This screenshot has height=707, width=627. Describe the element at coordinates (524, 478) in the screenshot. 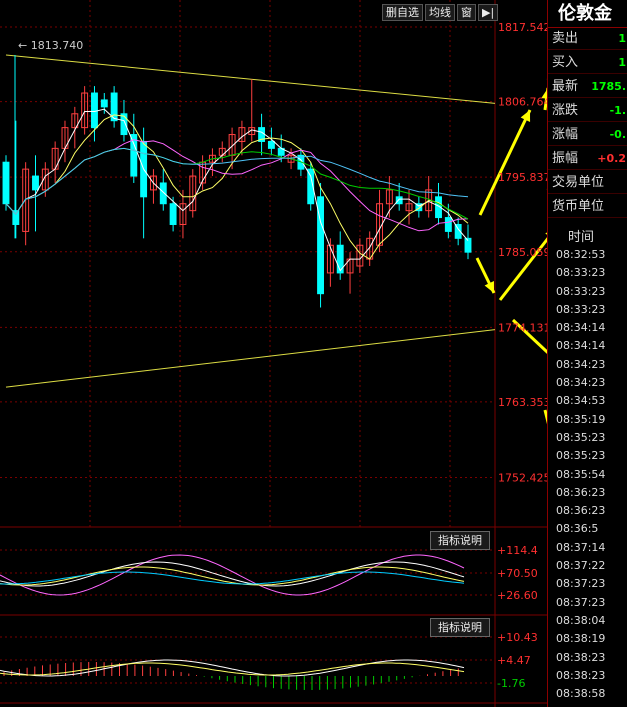

I see `price-tick: 1752.425` at that location.